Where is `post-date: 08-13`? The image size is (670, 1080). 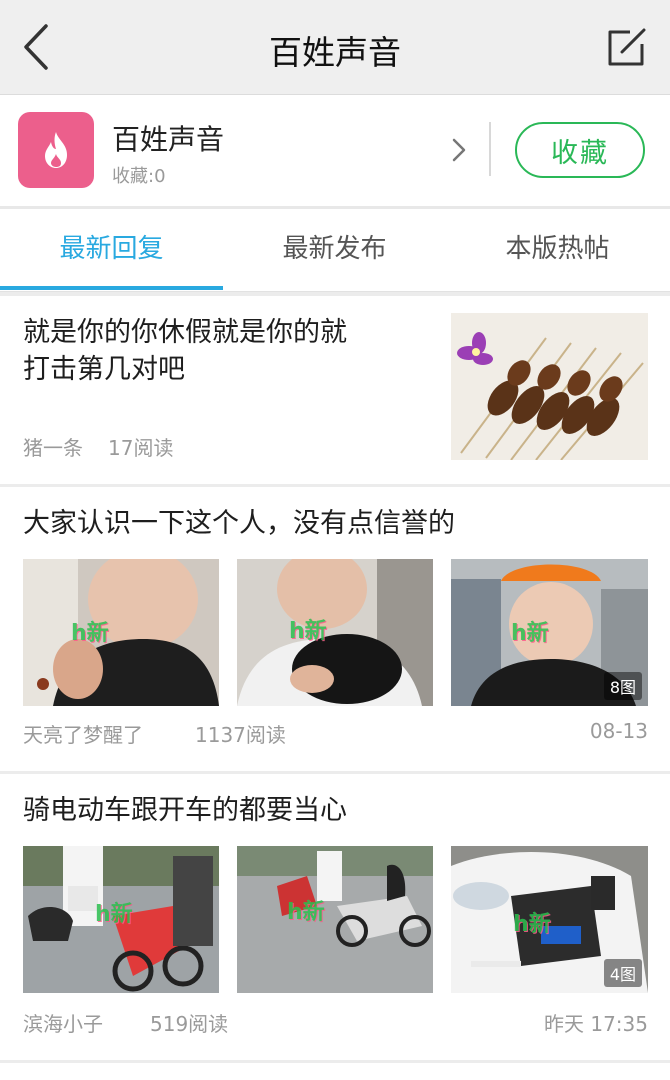
post-date: 08-13 is located at coordinates (618, 731).